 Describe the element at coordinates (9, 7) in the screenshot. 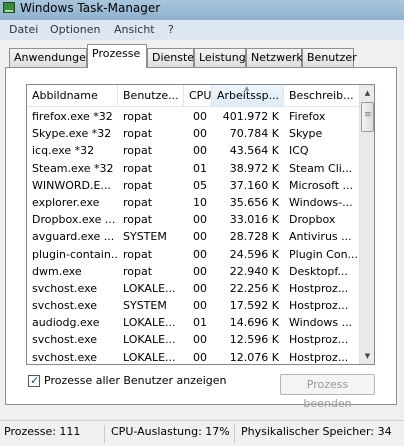

I see `task-manager-icon` at that location.